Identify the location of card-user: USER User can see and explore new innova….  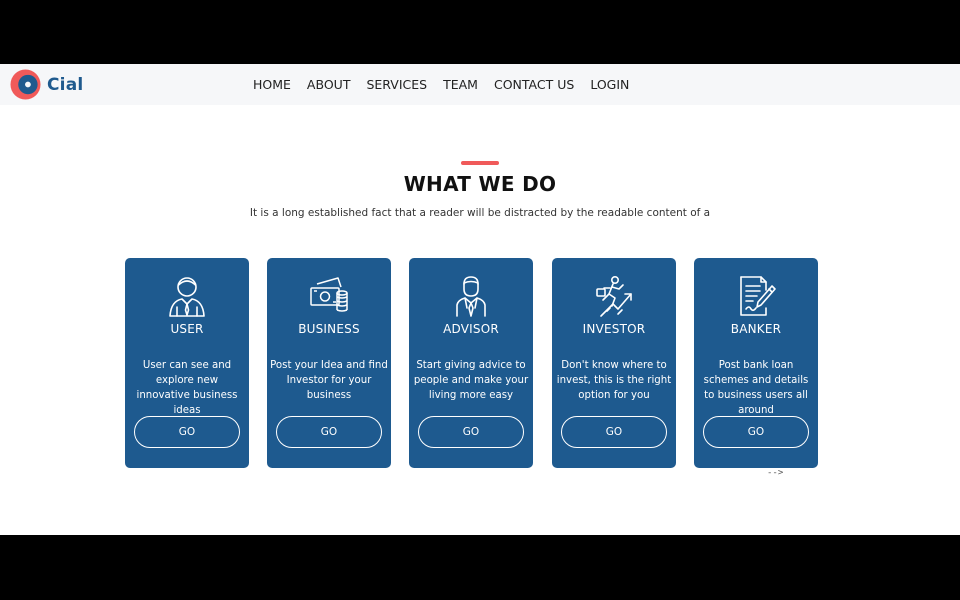
(187, 363).